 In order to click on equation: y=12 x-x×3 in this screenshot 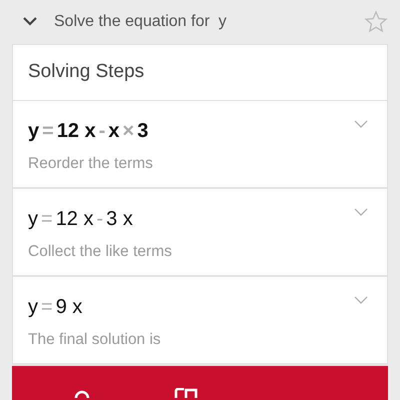, I will do `click(89, 131)`.